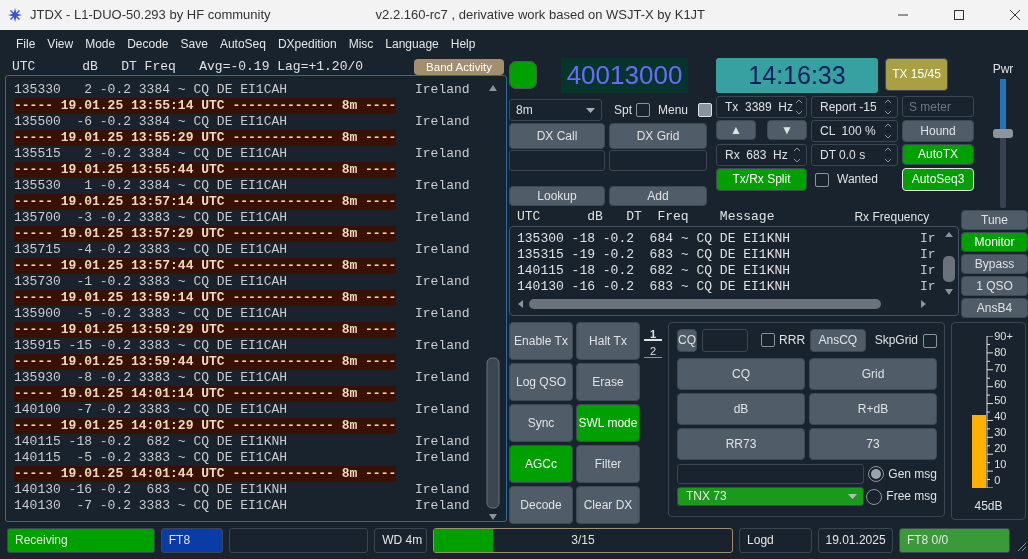 This screenshot has height=559, width=1028. Describe the element at coordinates (205, 106) in the screenshot. I see `period-separator: ----- 19.01.25 13:55:14 UTC ------------- 8m ----` at that location.